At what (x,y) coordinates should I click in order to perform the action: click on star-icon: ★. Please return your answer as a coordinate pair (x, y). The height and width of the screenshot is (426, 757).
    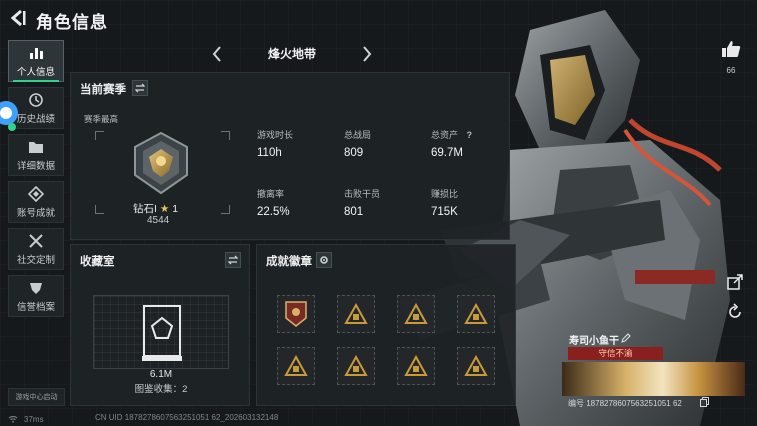
    Looking at the image, I should click on (164, 209).